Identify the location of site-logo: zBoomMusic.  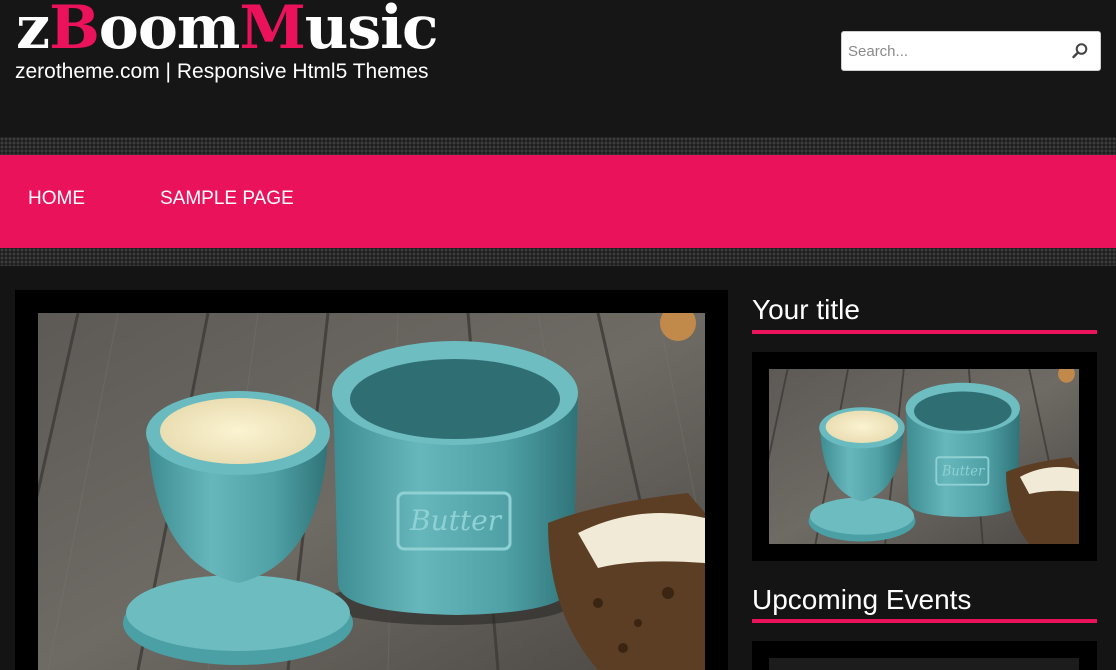
(227, 31).